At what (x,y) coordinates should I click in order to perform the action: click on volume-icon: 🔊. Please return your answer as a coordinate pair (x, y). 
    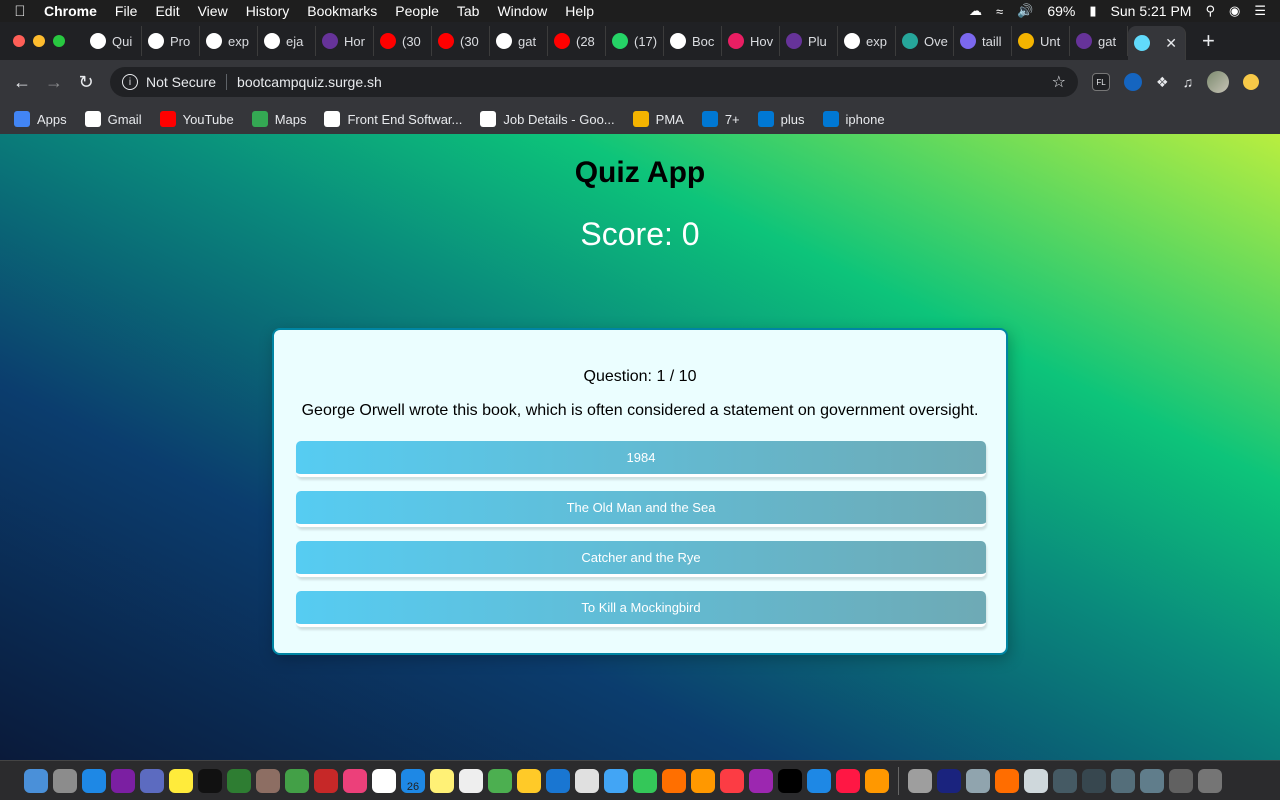
    Looking at the image, I should click on (1025, 11).